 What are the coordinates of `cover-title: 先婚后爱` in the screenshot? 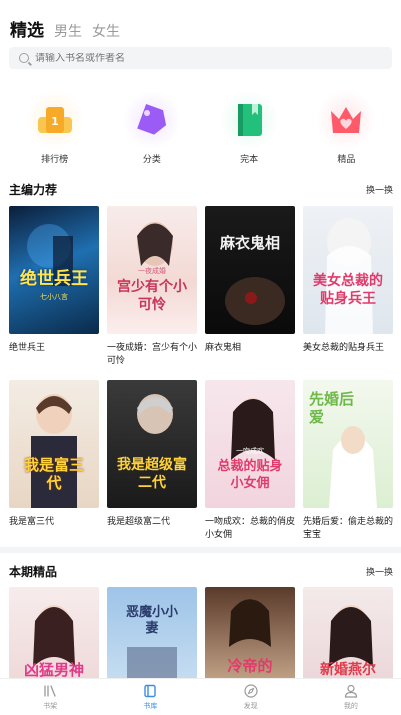 It's located at (332, 408).